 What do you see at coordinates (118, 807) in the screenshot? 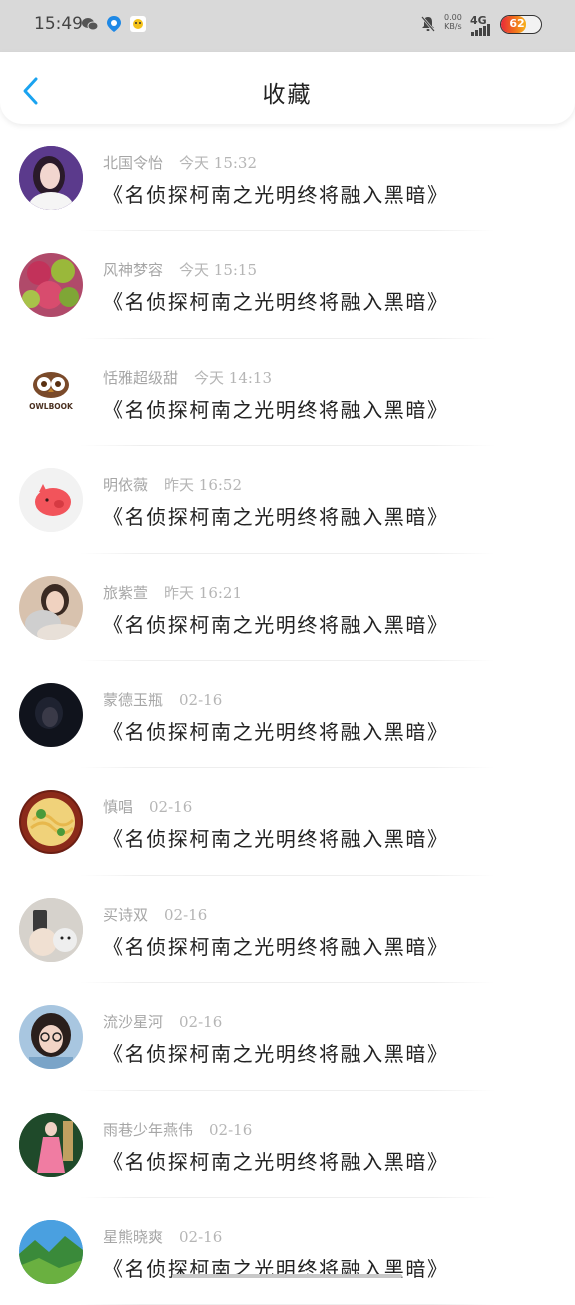
I see `item-user-name: 慎唱` at bounding box center [118, 807].